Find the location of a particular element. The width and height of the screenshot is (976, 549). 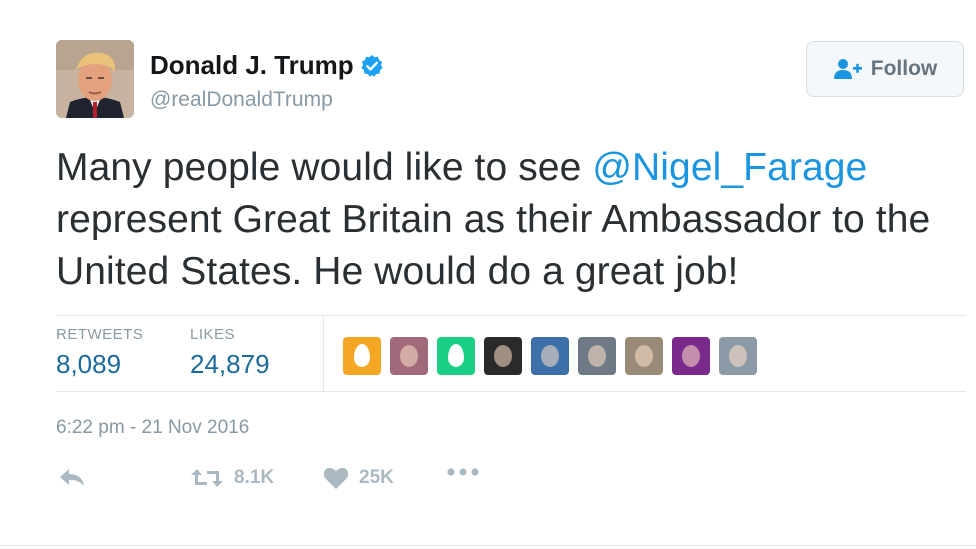

tweet-timestamp: 6:22 pm - 21 Nov 2016 is located at coordinates (152, 428).